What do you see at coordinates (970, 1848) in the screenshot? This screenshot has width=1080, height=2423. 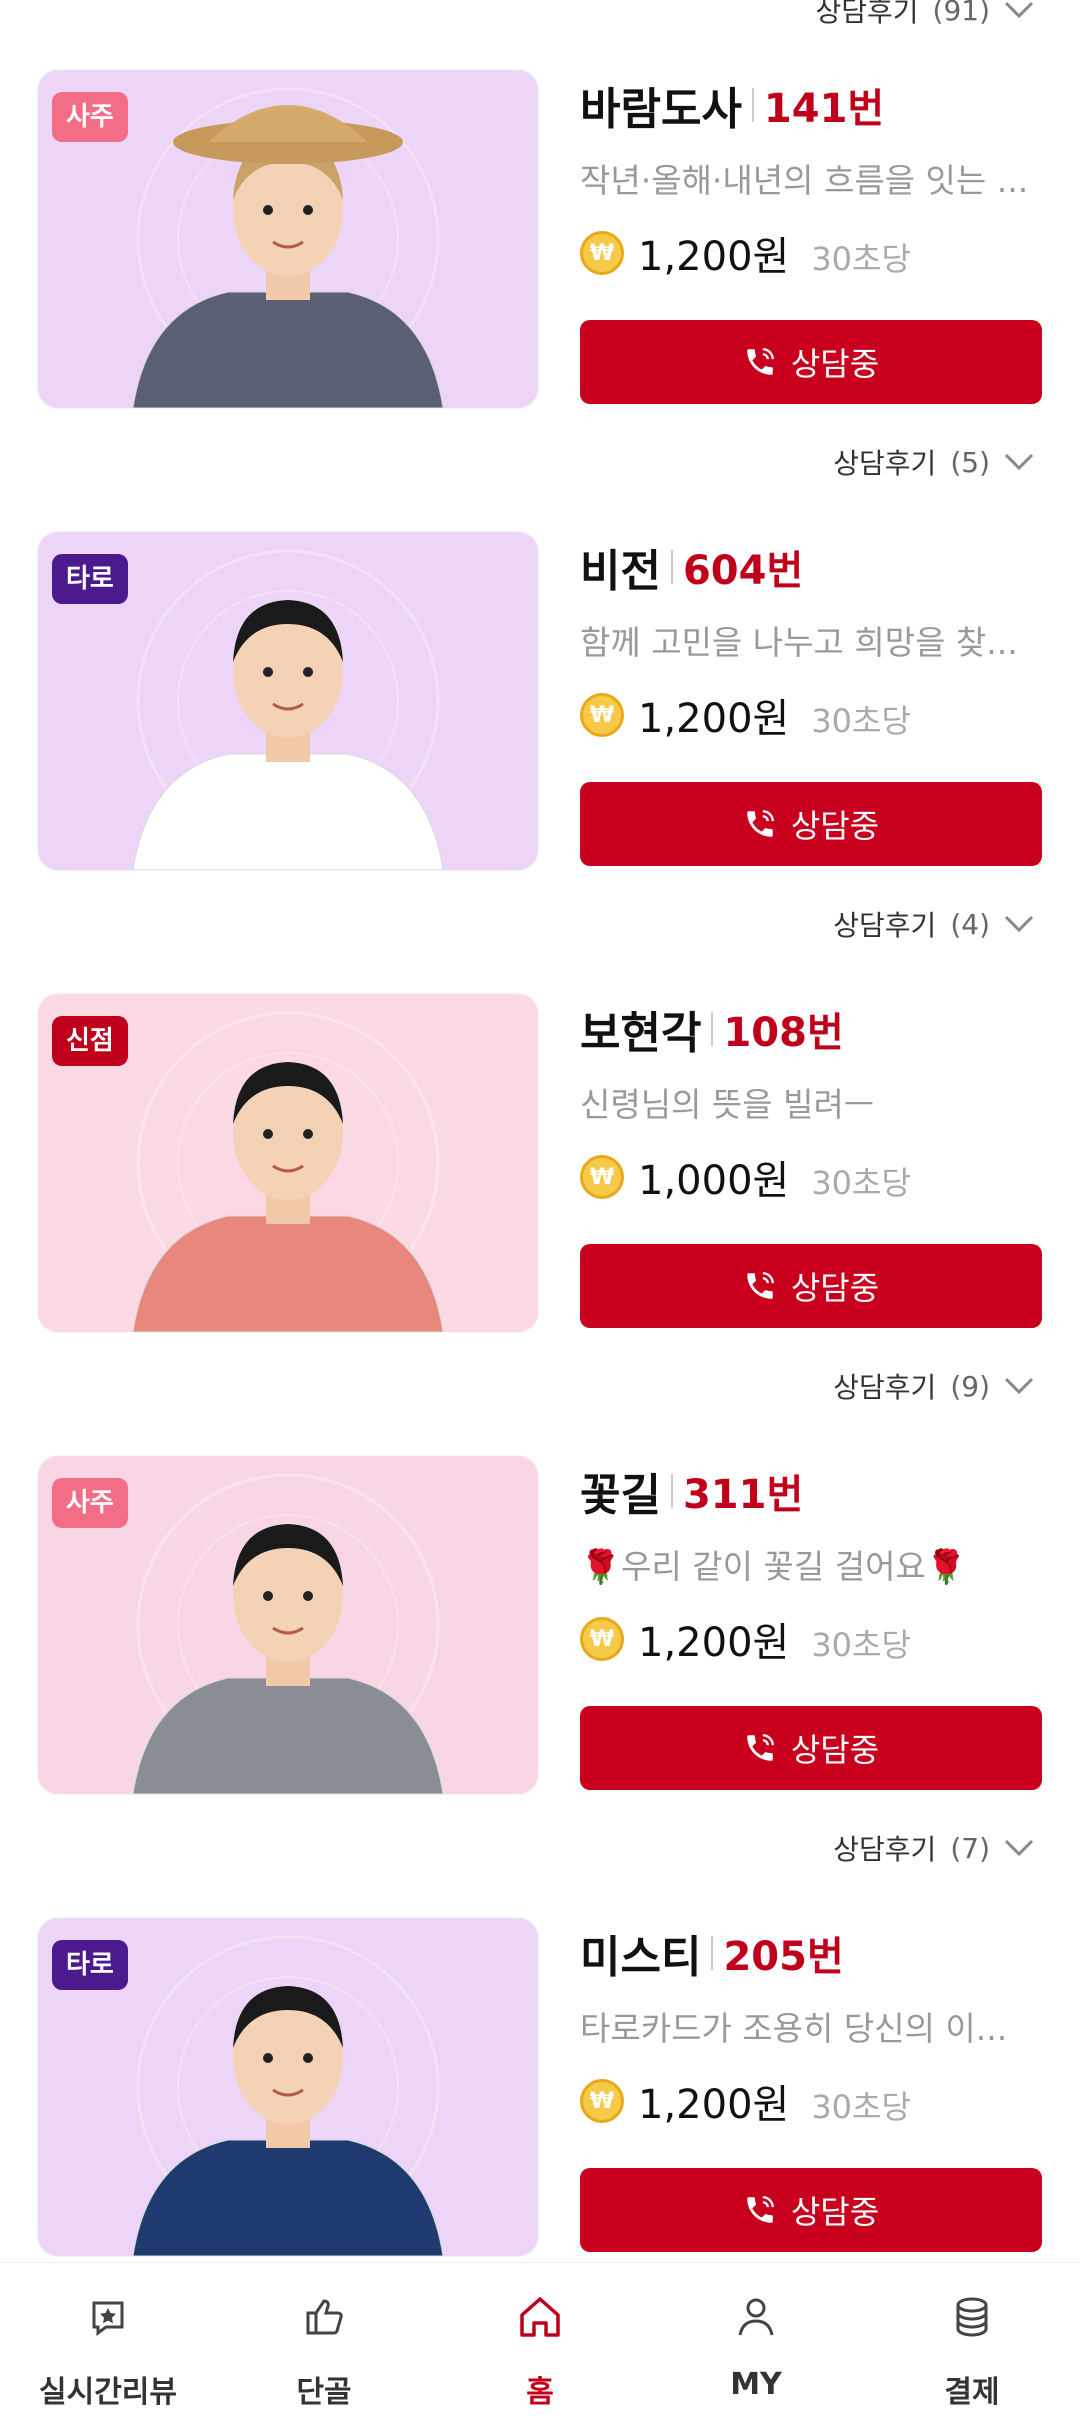 I see `review-count: (7)` at bounding box center [970, 1848].